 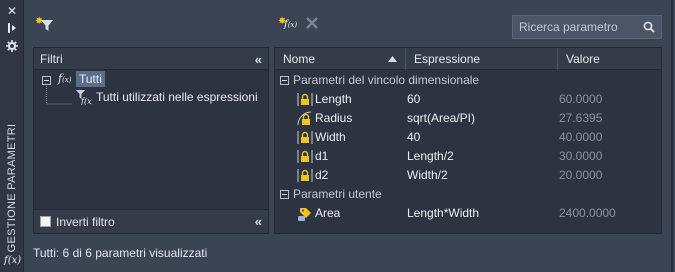 I want to click on table-row: Area Length*Width 2400.0000, so click(x=468, y=213).